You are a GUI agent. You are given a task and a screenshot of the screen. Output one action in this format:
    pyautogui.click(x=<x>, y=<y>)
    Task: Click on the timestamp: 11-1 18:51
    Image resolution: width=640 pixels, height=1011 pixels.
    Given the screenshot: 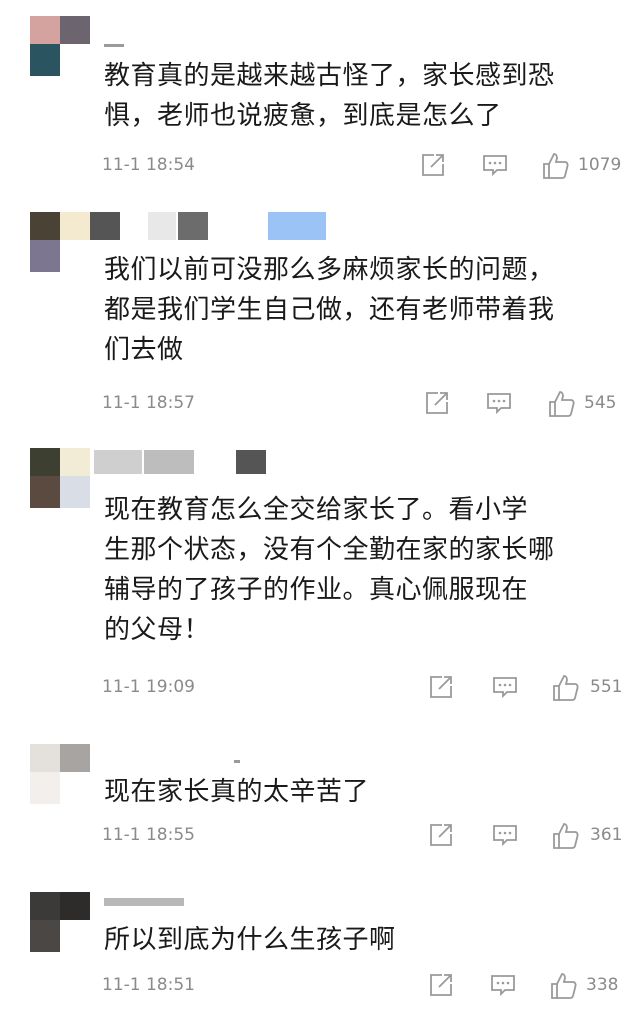 What is the action you would take?
    pyautogui.click(x=148, y=985)
    